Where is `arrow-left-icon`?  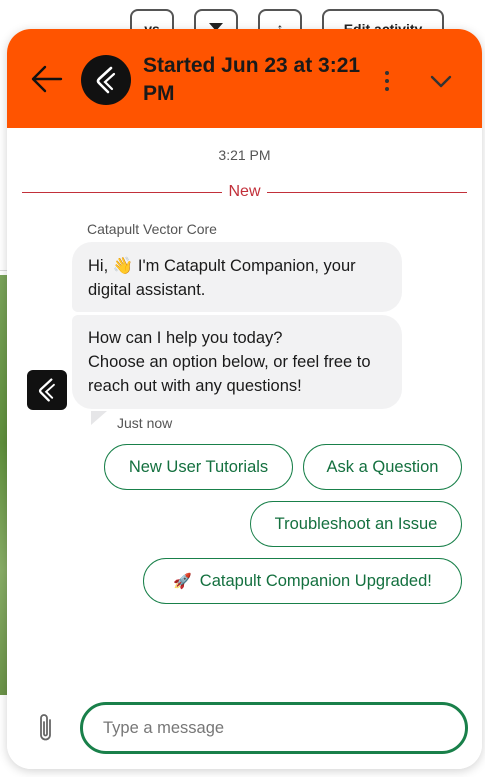 arrow-left-icon is located at coordinates (47, 79).